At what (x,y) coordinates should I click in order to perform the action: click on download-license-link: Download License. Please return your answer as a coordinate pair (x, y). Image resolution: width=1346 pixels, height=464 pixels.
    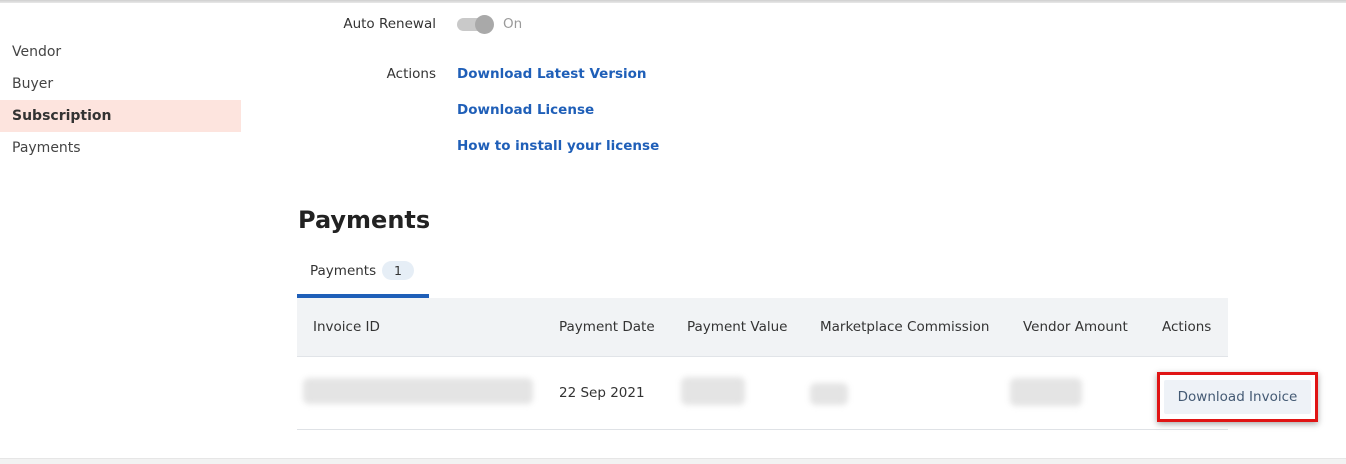
    Looking at the image, I should click on (525, 110).